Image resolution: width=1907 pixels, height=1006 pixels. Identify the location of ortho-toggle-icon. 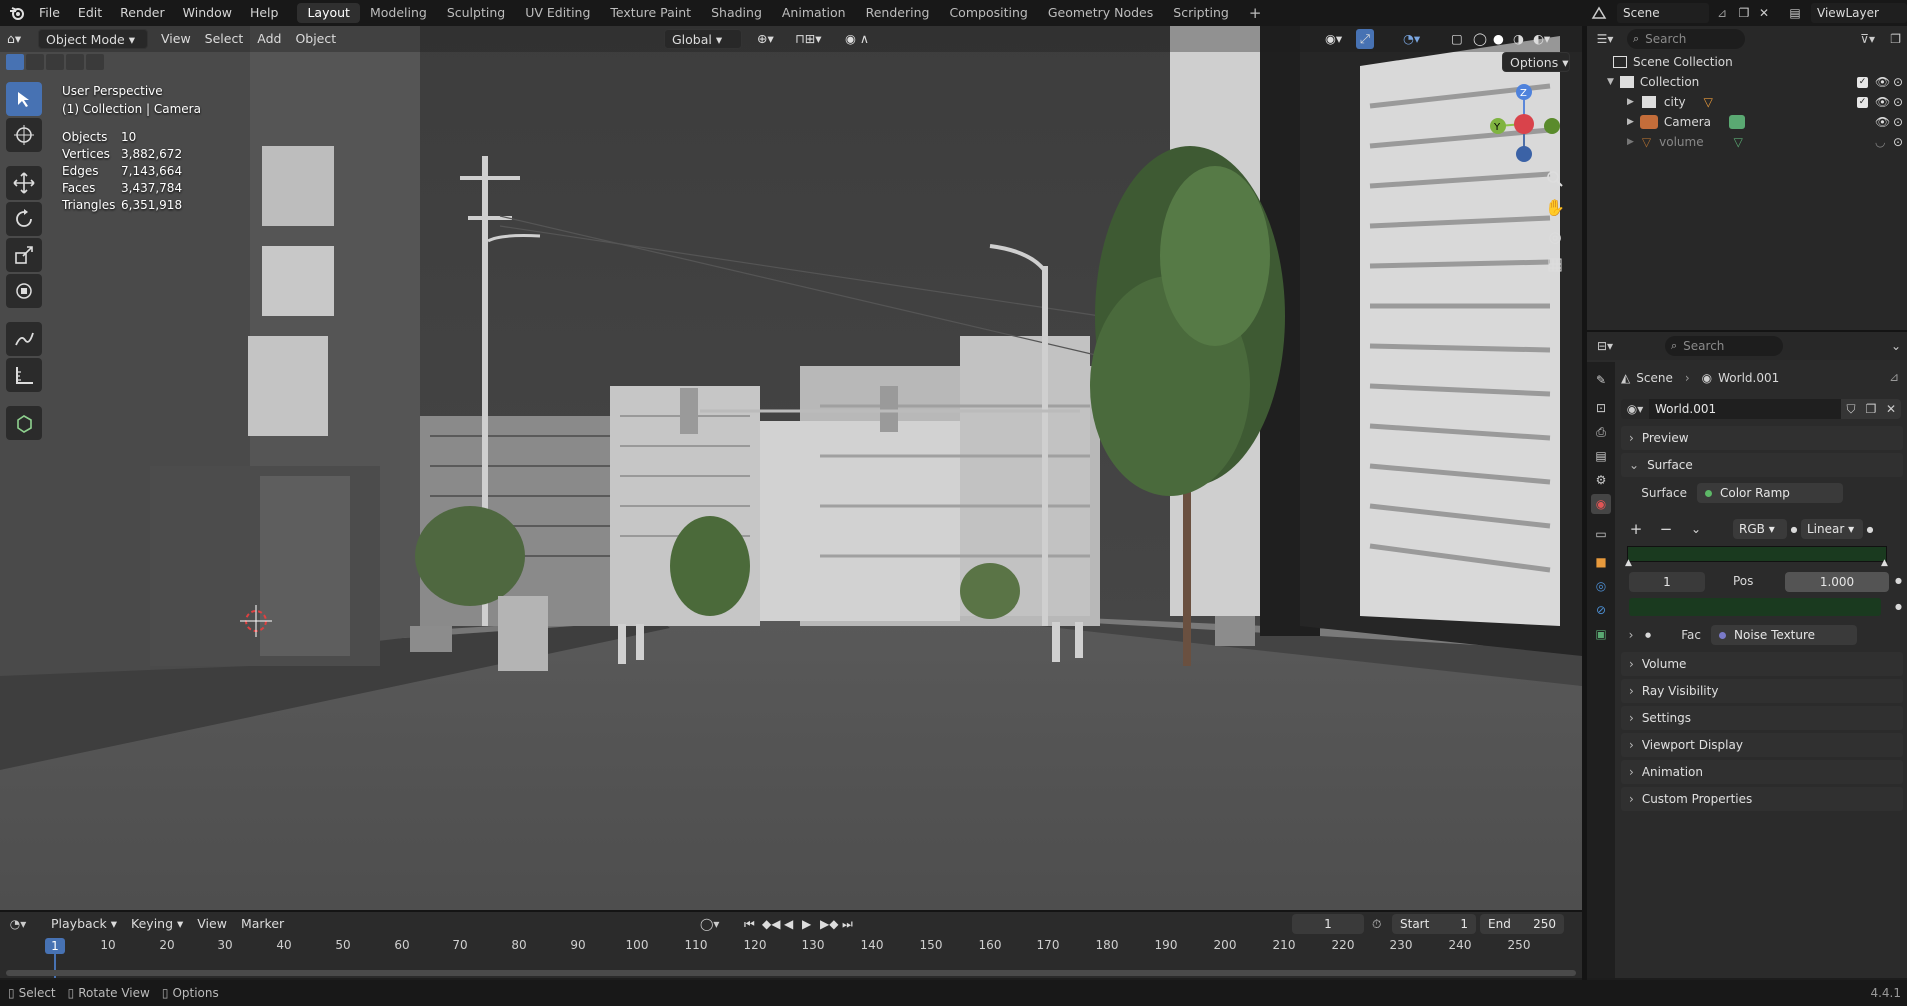
(1555, 265).